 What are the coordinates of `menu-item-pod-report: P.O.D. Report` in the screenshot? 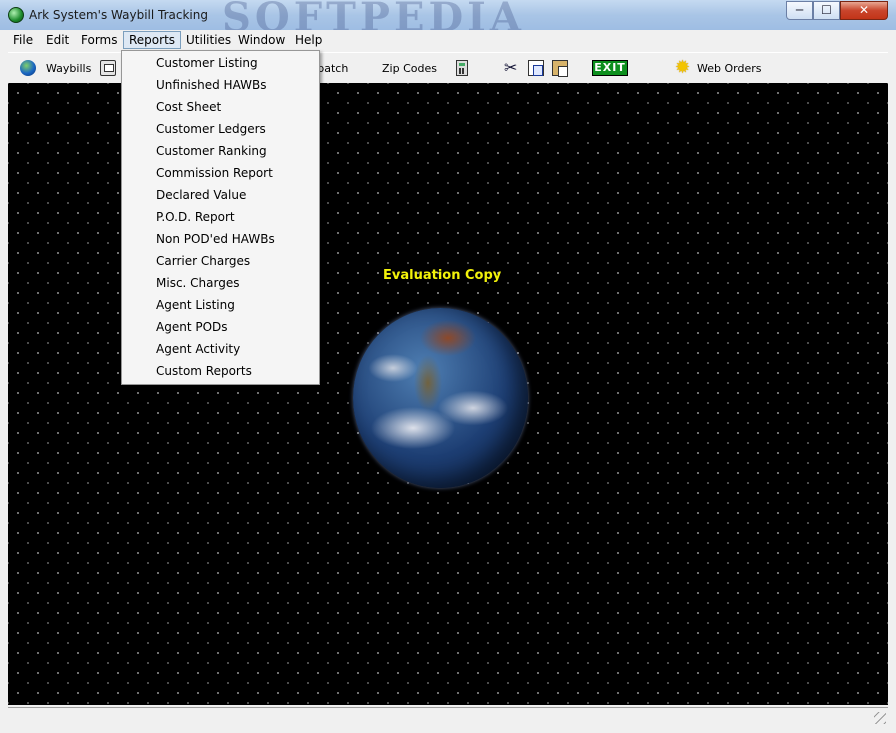 It's located at (195, 217).